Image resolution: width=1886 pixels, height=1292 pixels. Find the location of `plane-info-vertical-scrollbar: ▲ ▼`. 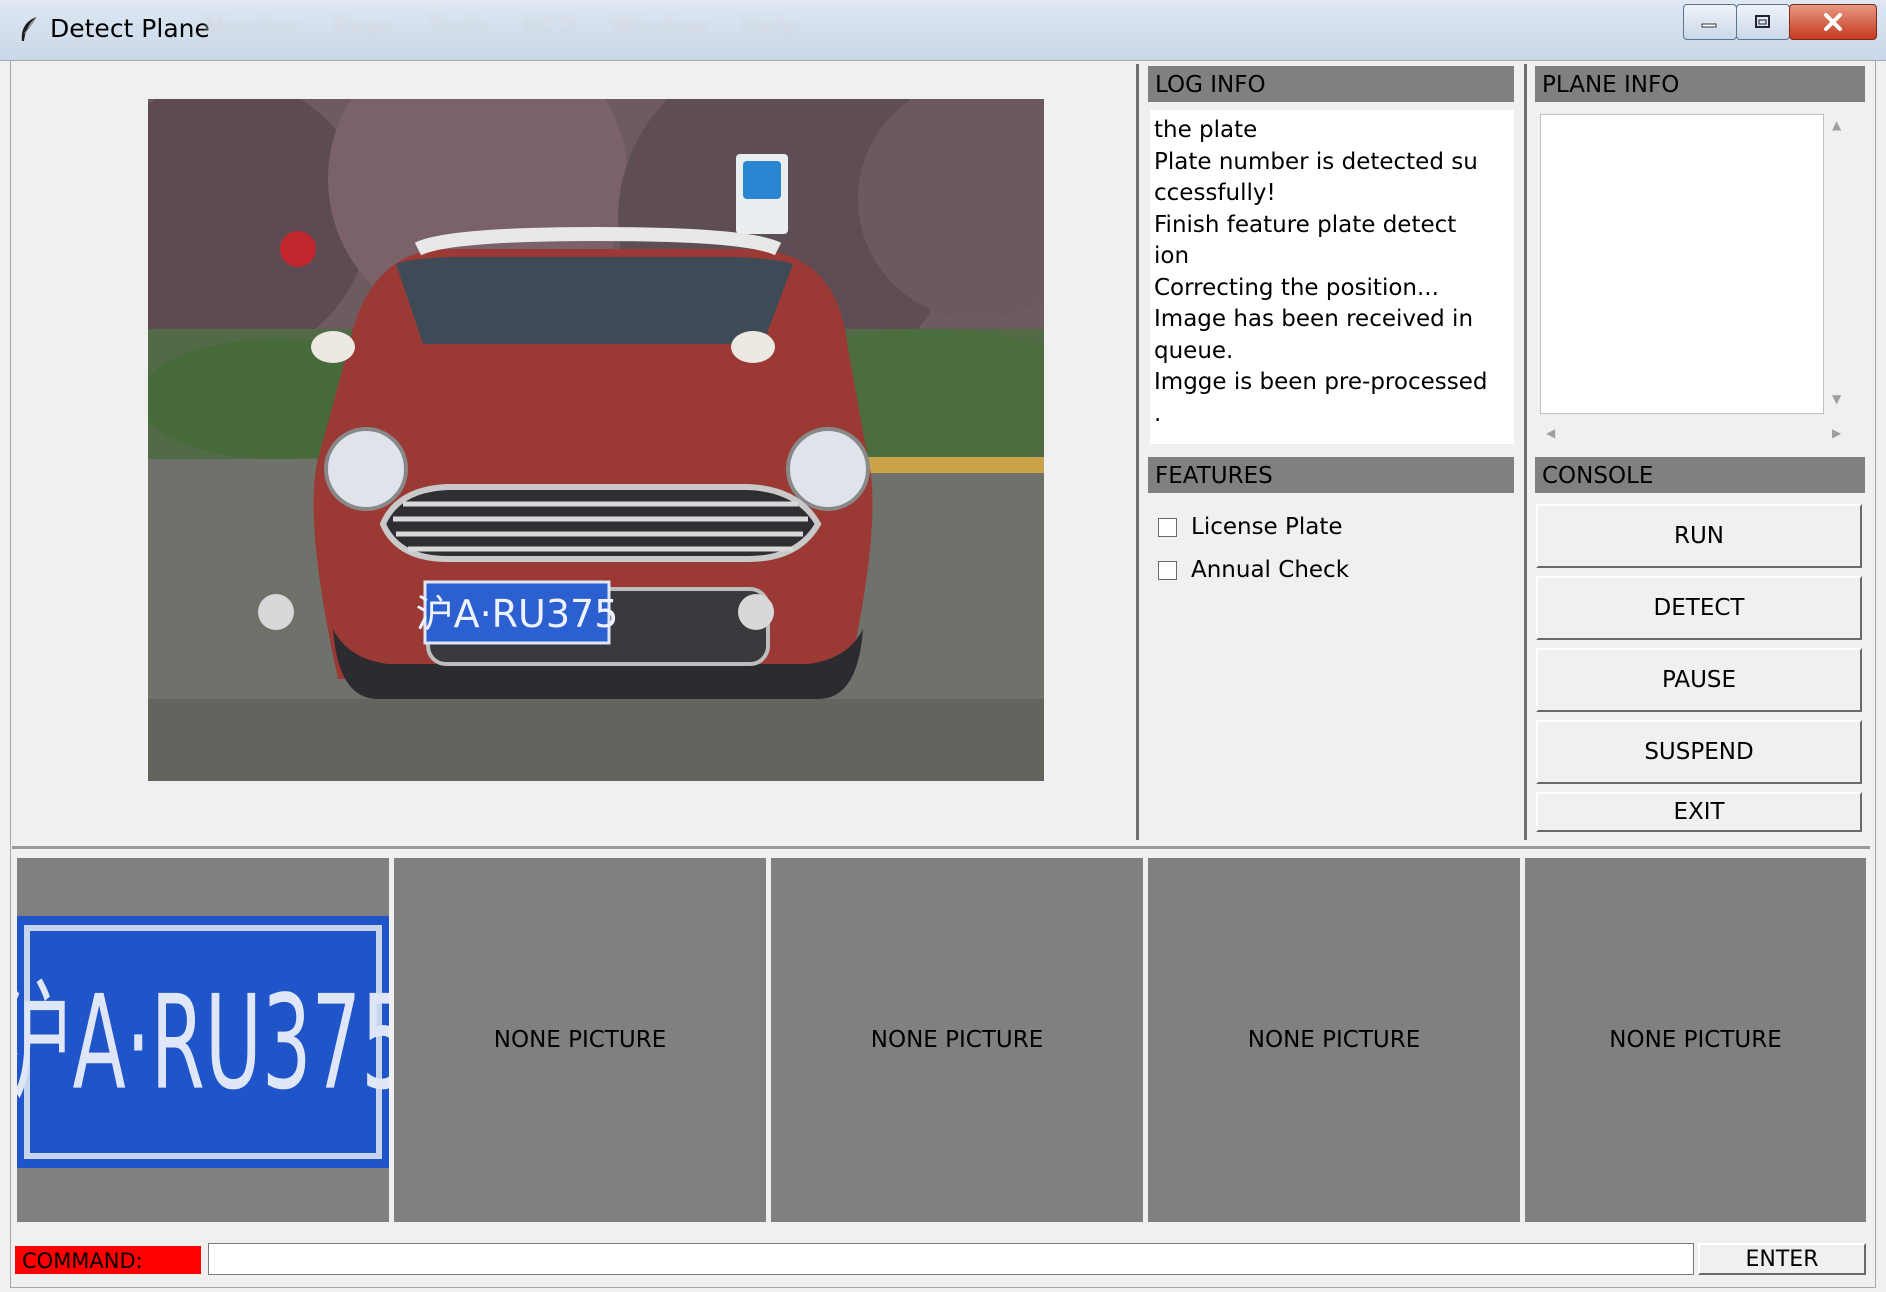

plane-info-vertical-scrollbar: ▲ ▼ is located at coordinates (1838, 264).